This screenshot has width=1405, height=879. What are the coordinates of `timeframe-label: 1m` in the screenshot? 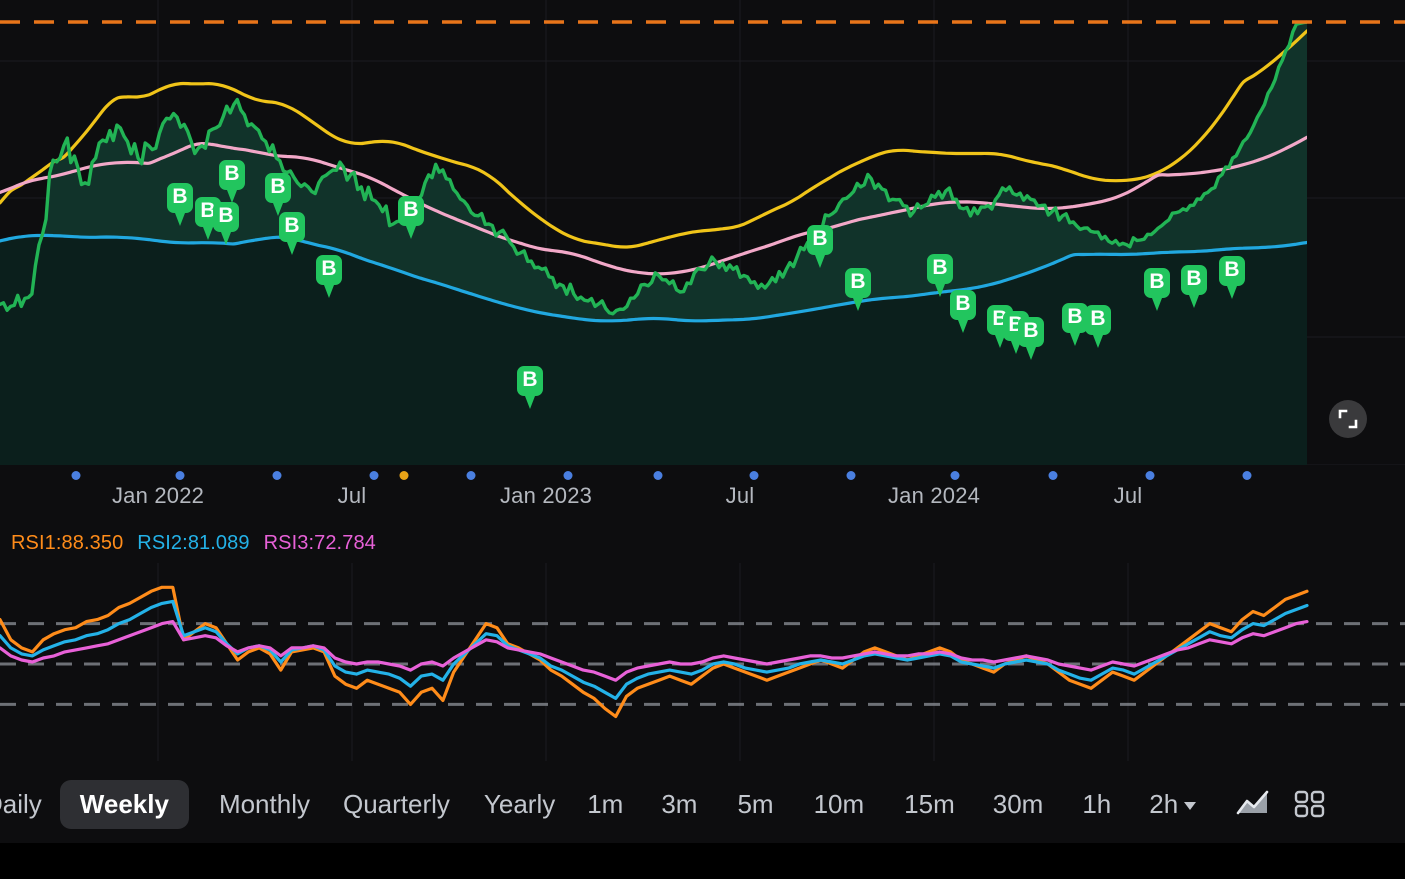 It's located at (605, 803).